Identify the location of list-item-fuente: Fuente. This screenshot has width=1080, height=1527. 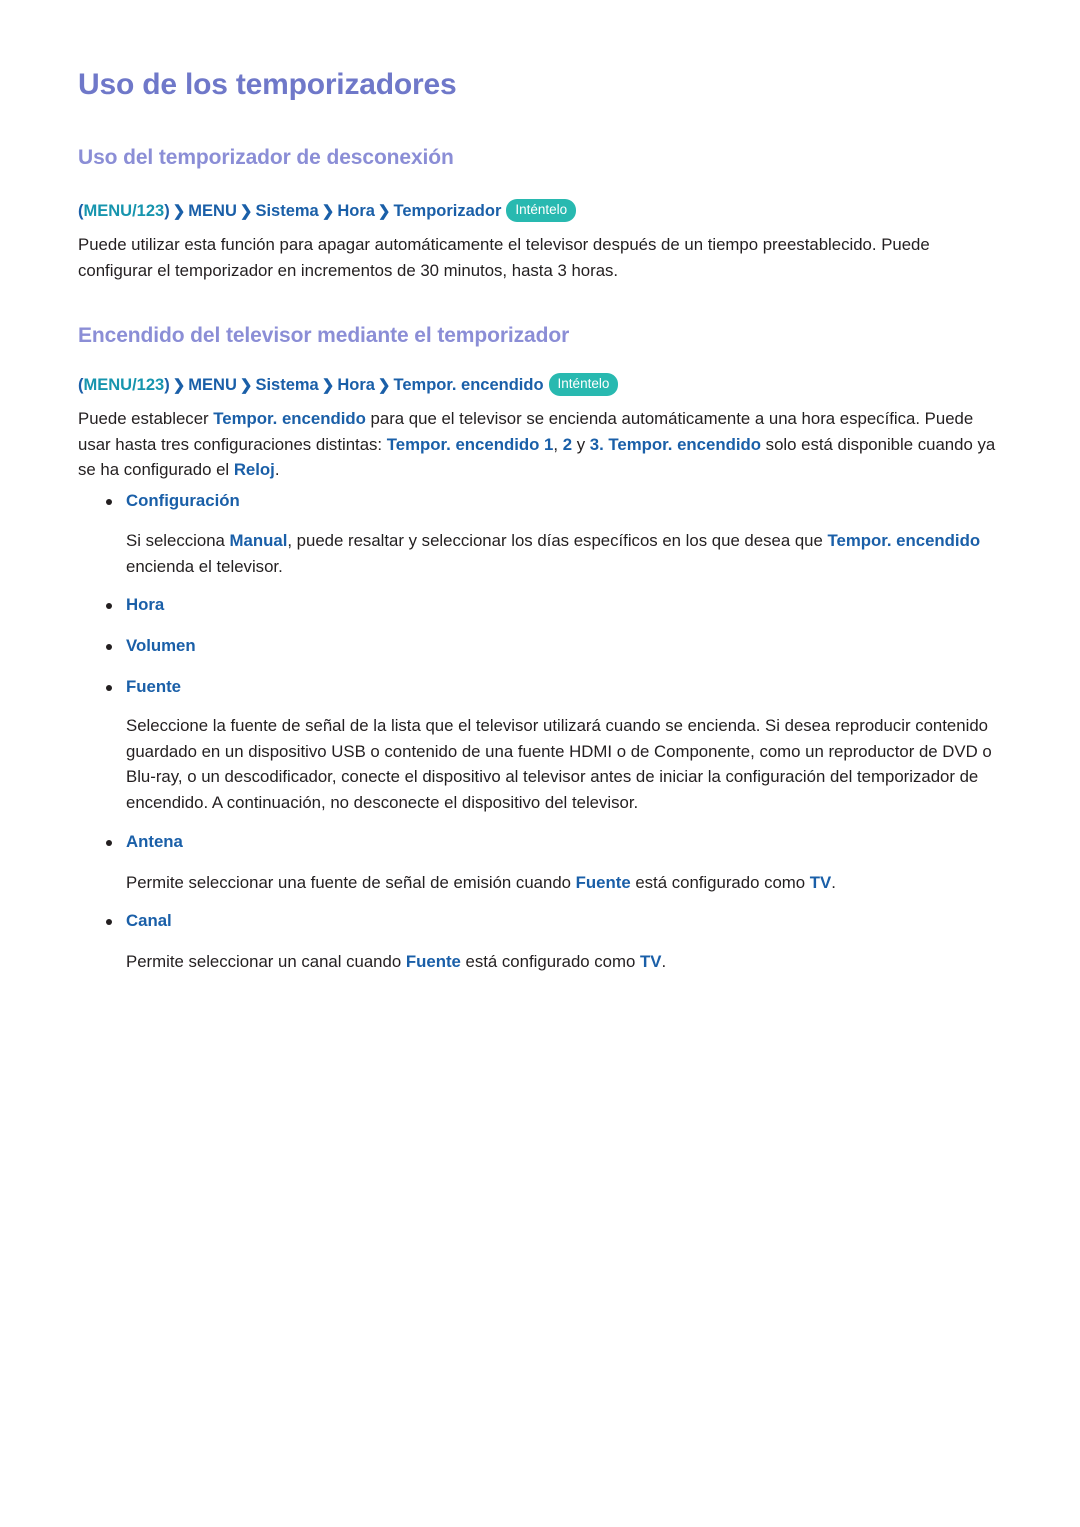
(136, 687).